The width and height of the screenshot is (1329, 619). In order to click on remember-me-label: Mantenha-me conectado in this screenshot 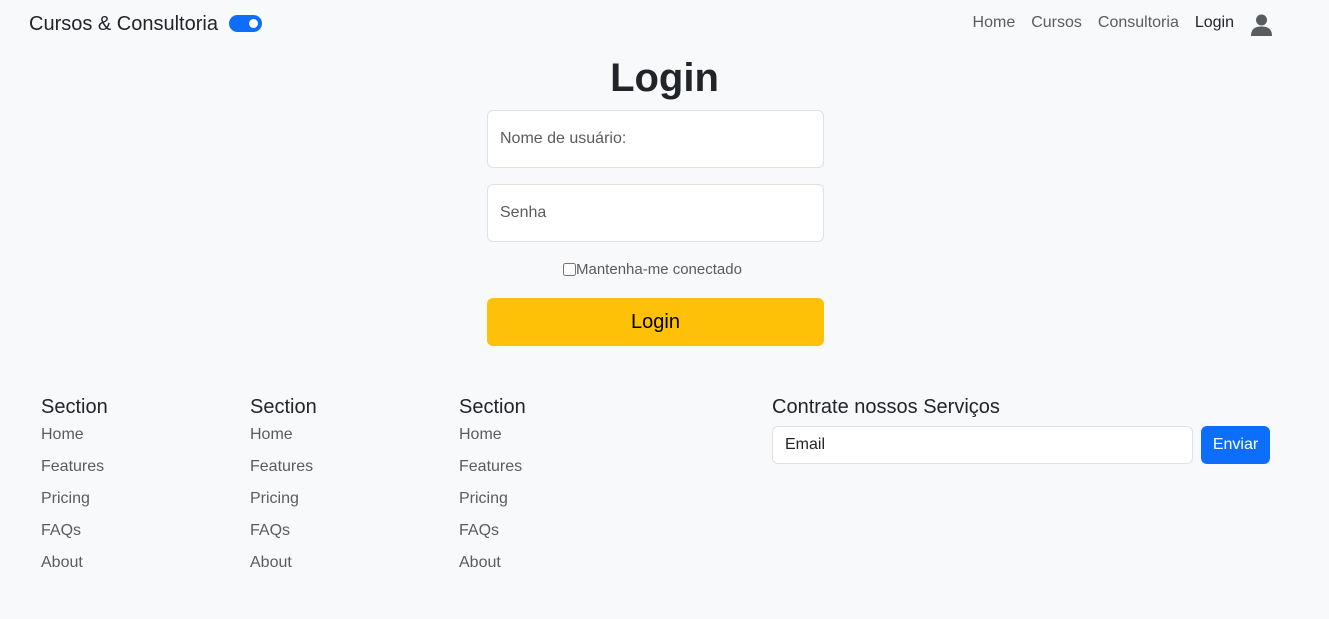, I will do `click(659, 269)`.